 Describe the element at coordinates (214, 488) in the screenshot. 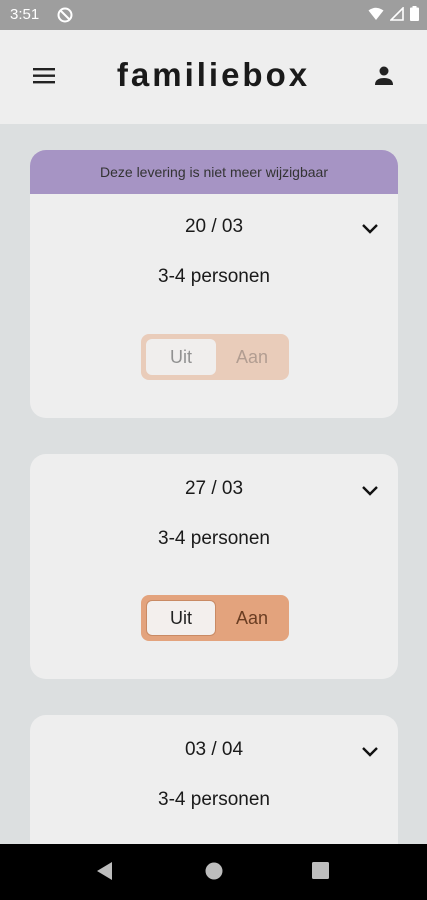

I see `delivery-date: 27 / 03` at that location.